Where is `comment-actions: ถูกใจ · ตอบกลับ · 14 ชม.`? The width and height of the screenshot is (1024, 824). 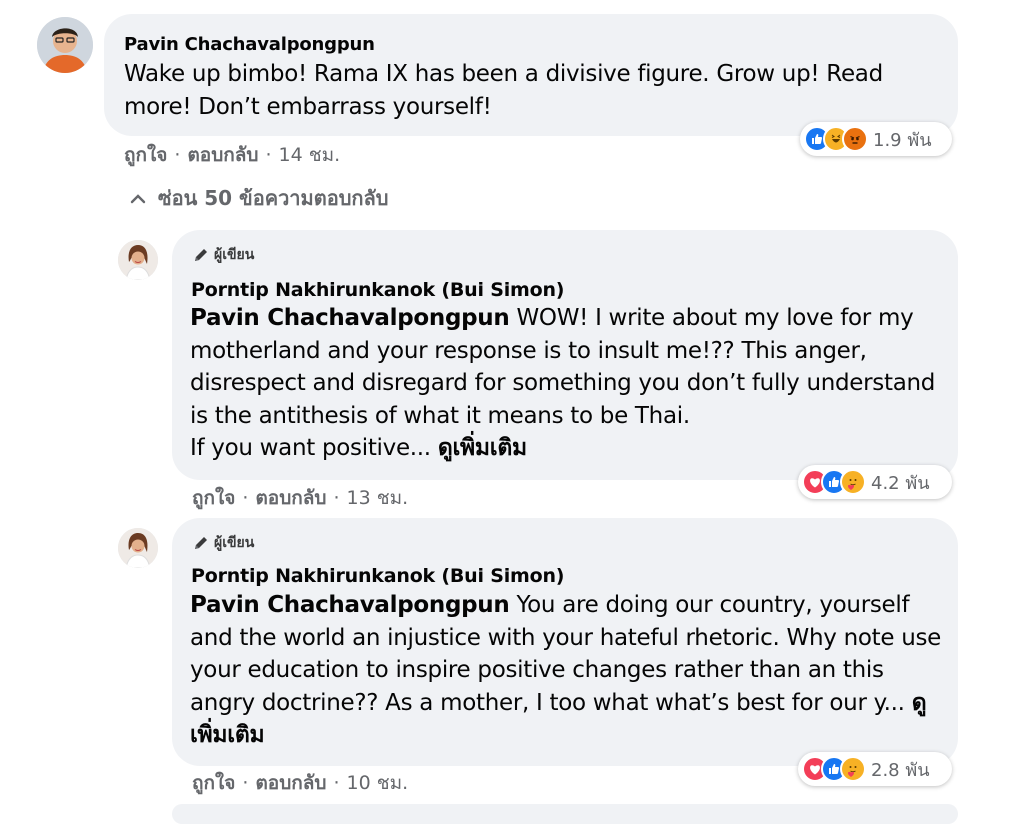
comment-actions: ถูกใจ · ตอบกลับ · 14 ชม. is located at coordinates (232, 155).